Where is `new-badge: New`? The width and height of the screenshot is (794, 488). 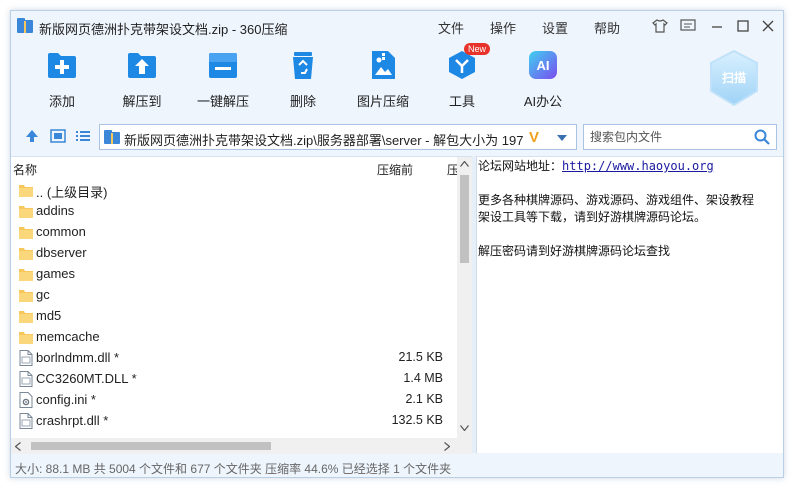 new-badge: New is located at coordinates (477, 49).